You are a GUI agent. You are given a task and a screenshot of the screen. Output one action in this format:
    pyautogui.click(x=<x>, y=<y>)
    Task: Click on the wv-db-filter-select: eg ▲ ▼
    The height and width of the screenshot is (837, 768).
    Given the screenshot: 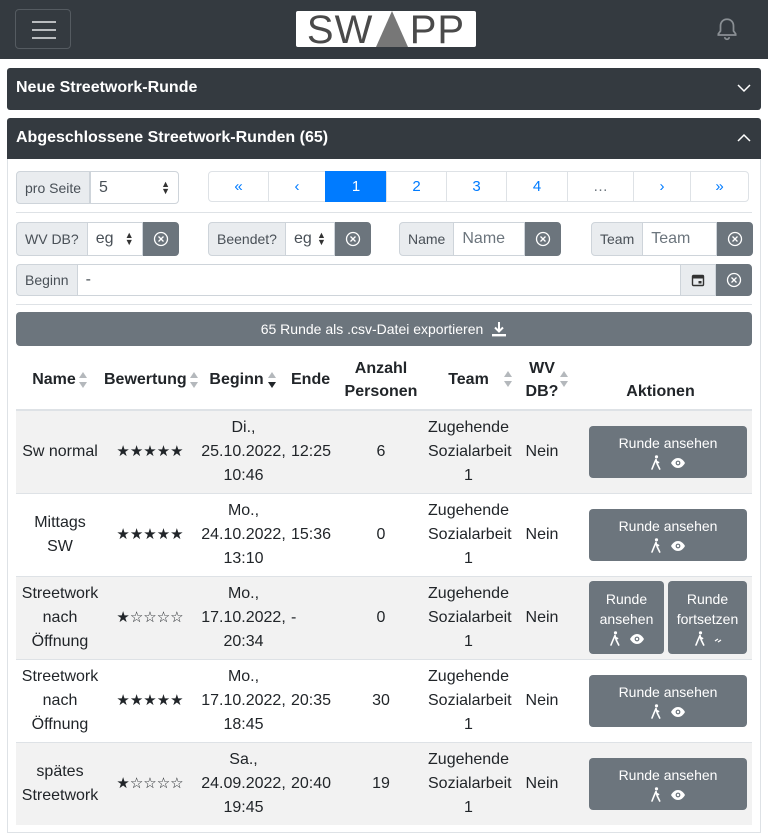 What is the action you would take?
    pyautogui.click(x=115, y=239)
    